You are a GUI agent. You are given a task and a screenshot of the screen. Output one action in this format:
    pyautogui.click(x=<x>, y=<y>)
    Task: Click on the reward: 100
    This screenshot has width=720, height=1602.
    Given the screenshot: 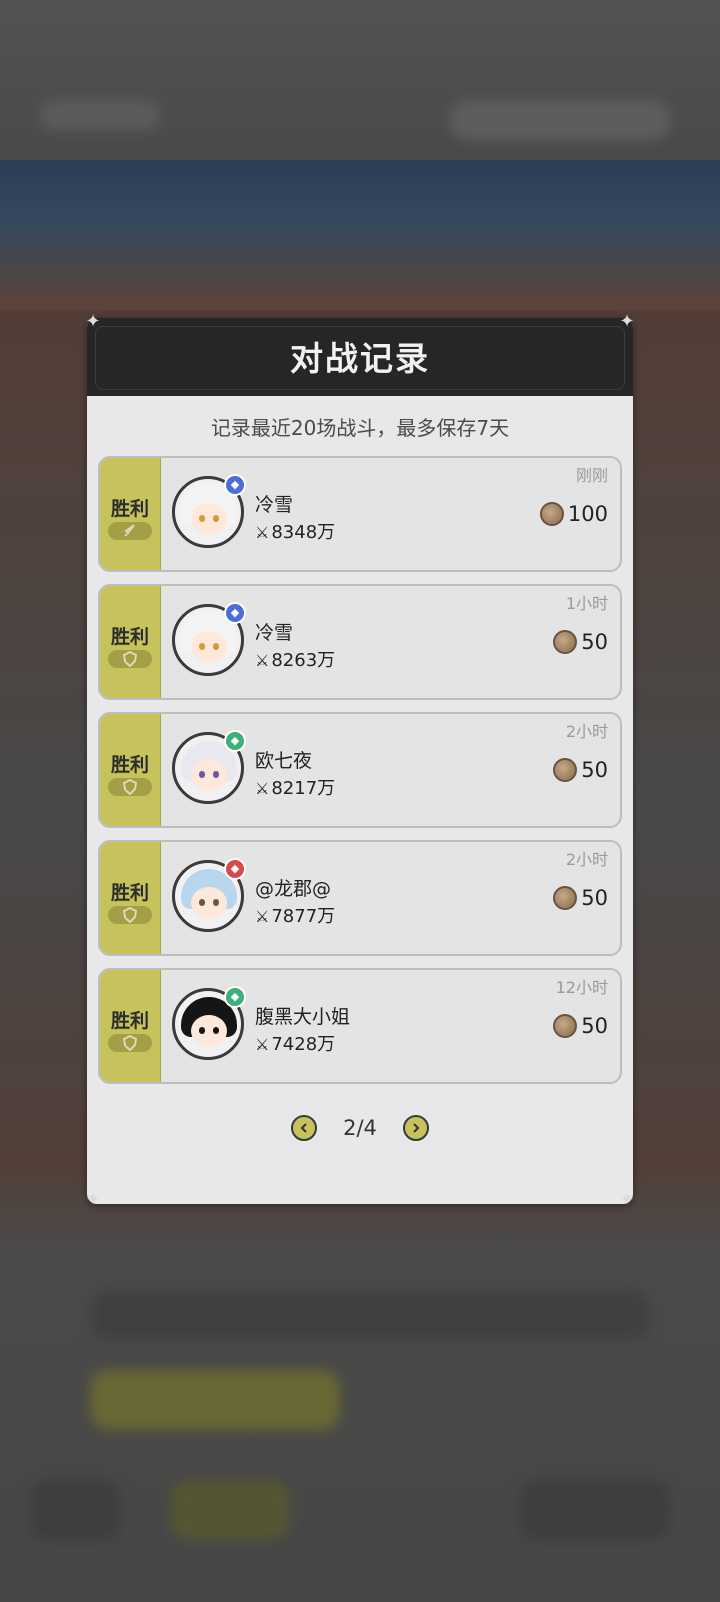 What is the action you would take?
    pyautogui.click(x=573, y=514)
    